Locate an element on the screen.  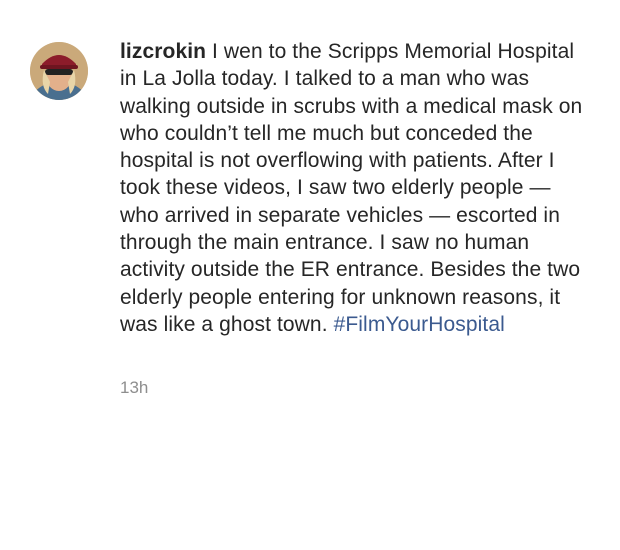
timestamp: 13h is located at coordinates (134, 388).